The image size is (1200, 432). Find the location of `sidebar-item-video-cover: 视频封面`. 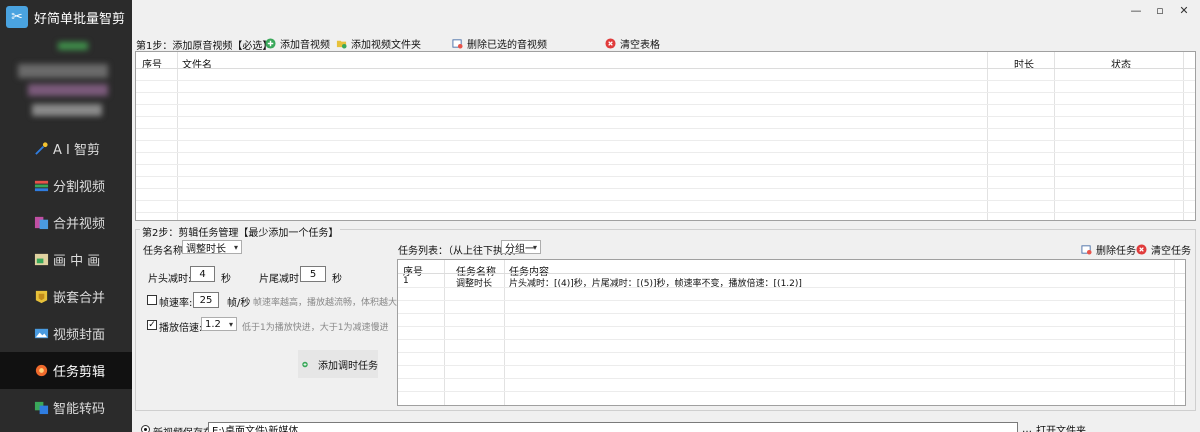

sidebar-item-video-cover: 视频封面 is located at coordinates (66, 333).